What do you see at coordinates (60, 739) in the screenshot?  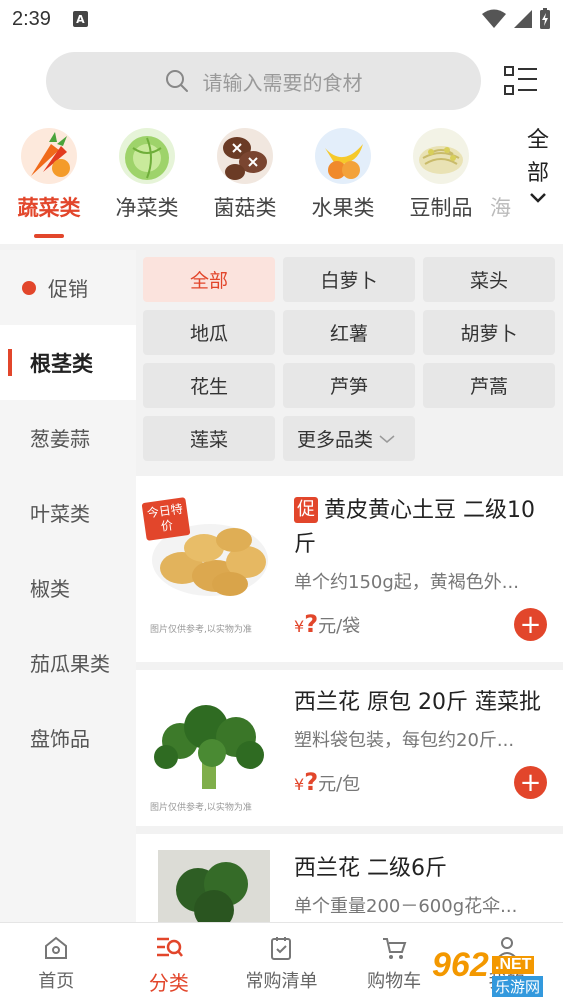 I see `sidebar-item-label: 盘饰品` at bounding box center [60, 739].